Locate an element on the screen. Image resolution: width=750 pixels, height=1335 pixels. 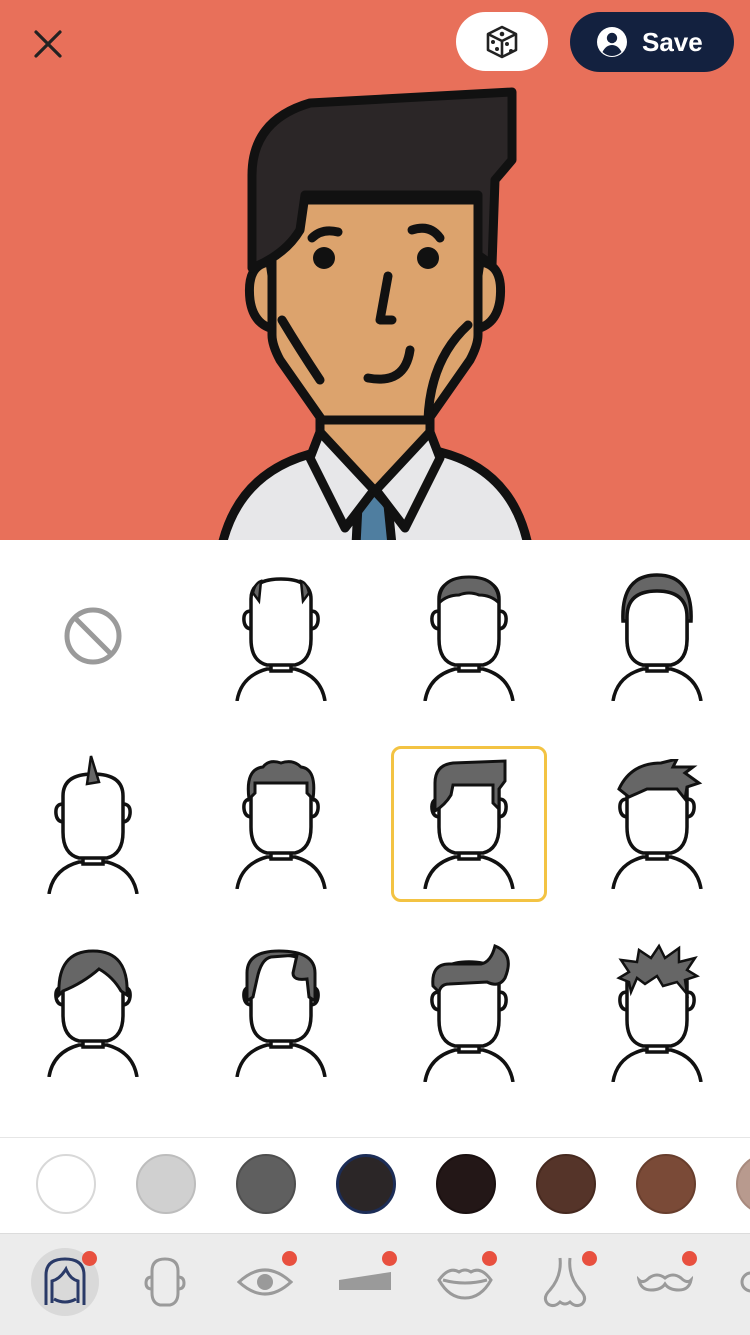
eye-icon is located at coordinates (265, 1282).